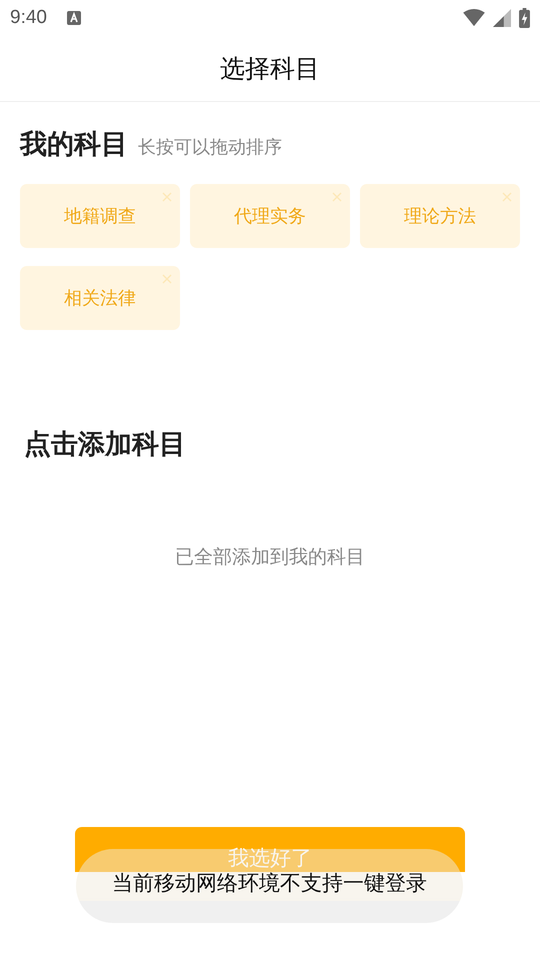 This screenshot has height=960, width=540. I want to click on subject-tag: 地籍调查, so click(100, 216).